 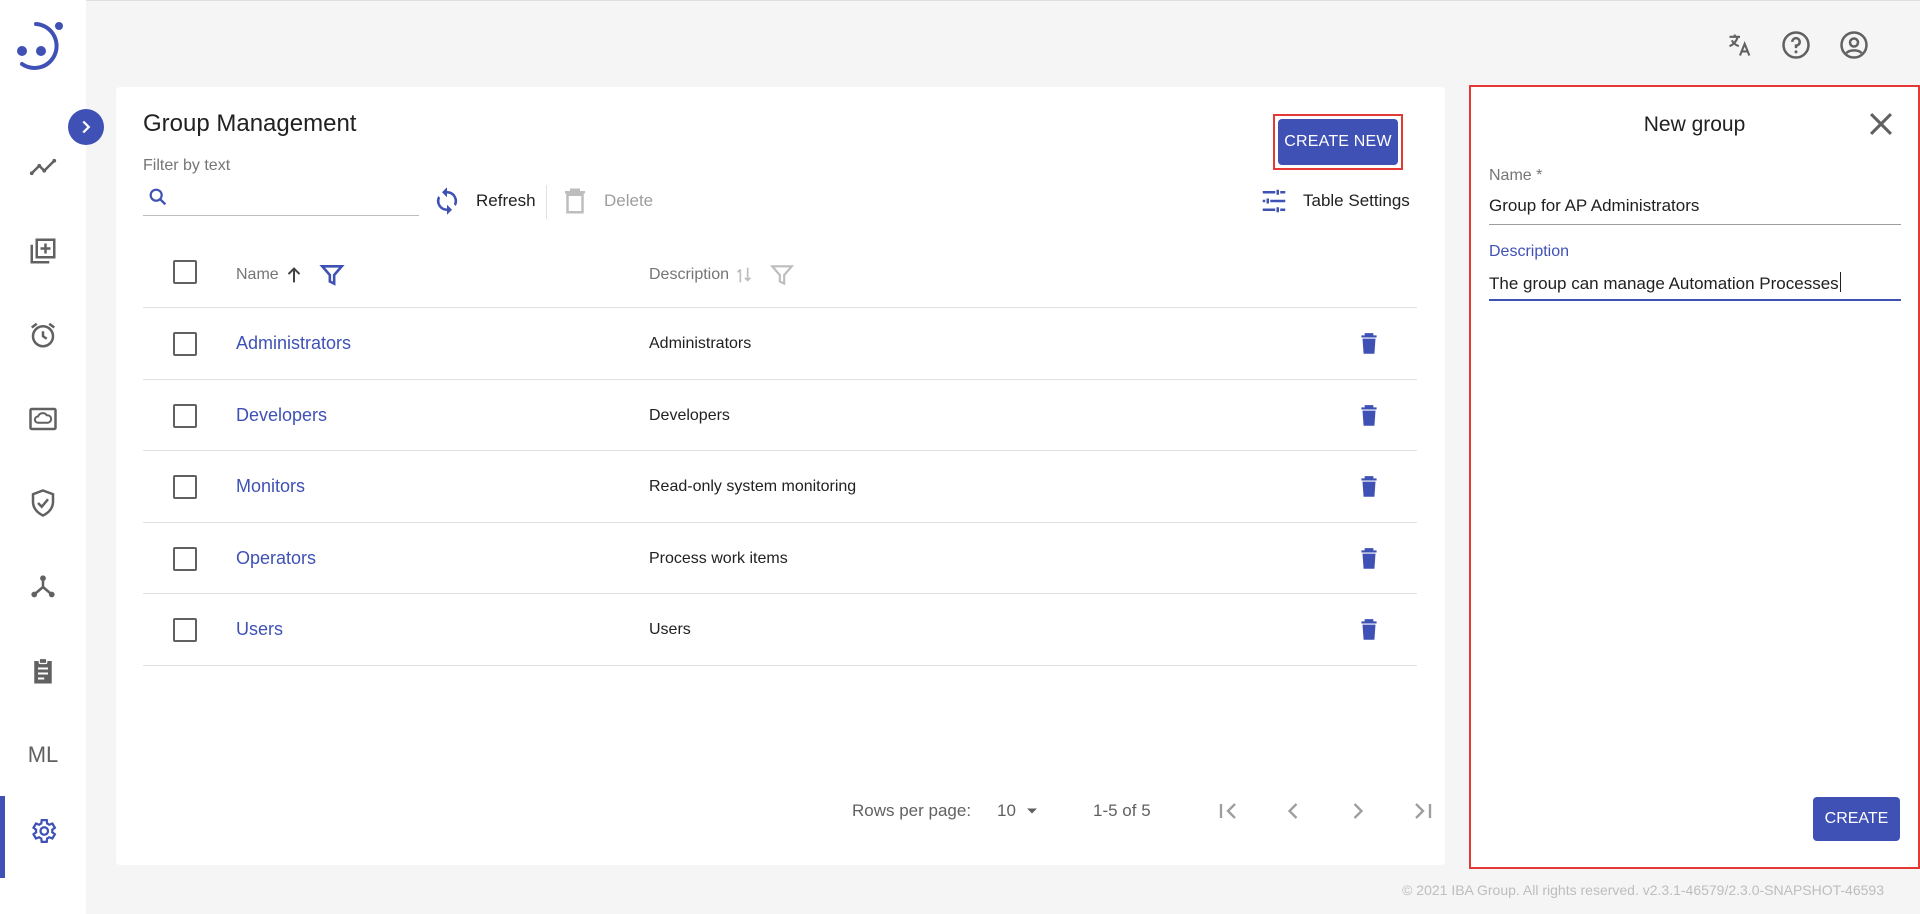 I want to click on app-logo-icon, so click(x=41, y=47).